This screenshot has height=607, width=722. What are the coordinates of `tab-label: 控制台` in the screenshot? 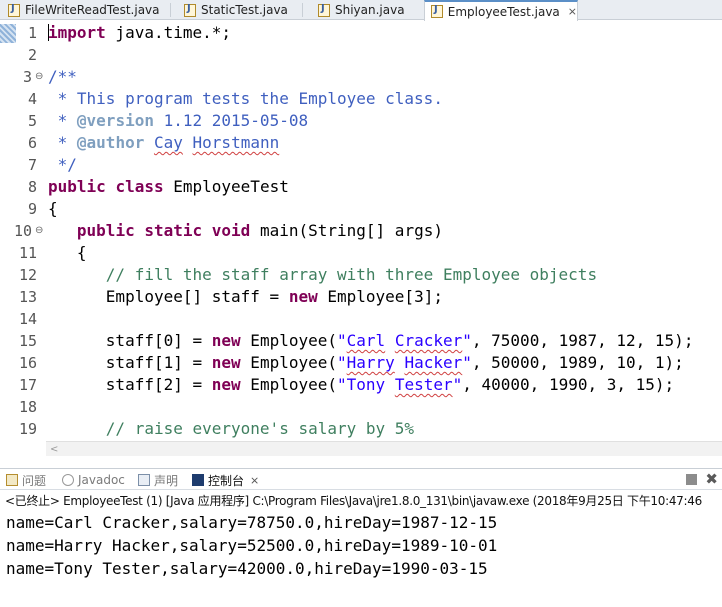 It's located at (226, 480).